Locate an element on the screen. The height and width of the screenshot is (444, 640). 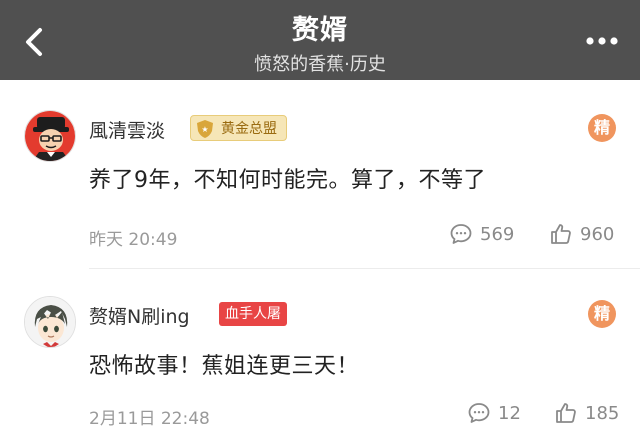
comment-text: 恐怖故事！蕉姐连更三天！ is located at coordinates (224, 366).